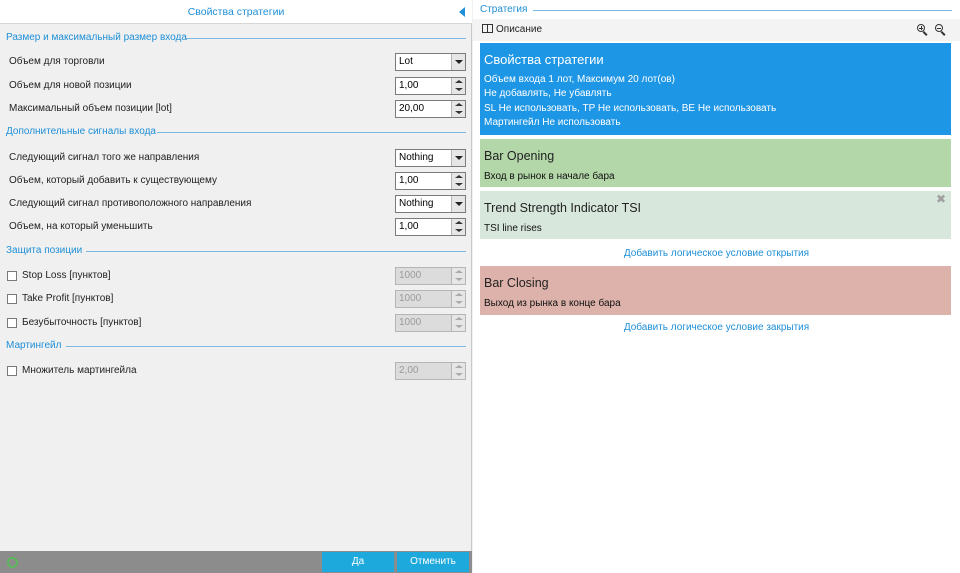  I want to click on card-title: Bar Closing, so click(516, 283).